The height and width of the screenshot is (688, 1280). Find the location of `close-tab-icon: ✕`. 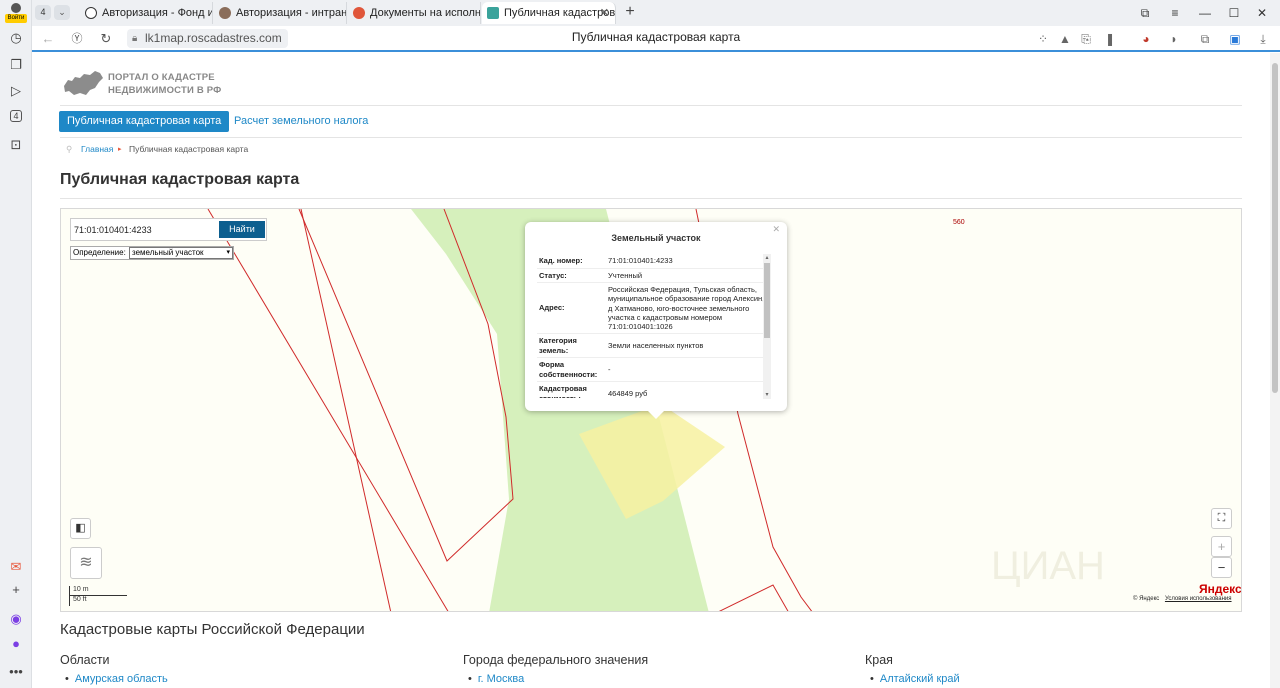

close-tab-icon: ✕ is located at coordinates (604, 13).